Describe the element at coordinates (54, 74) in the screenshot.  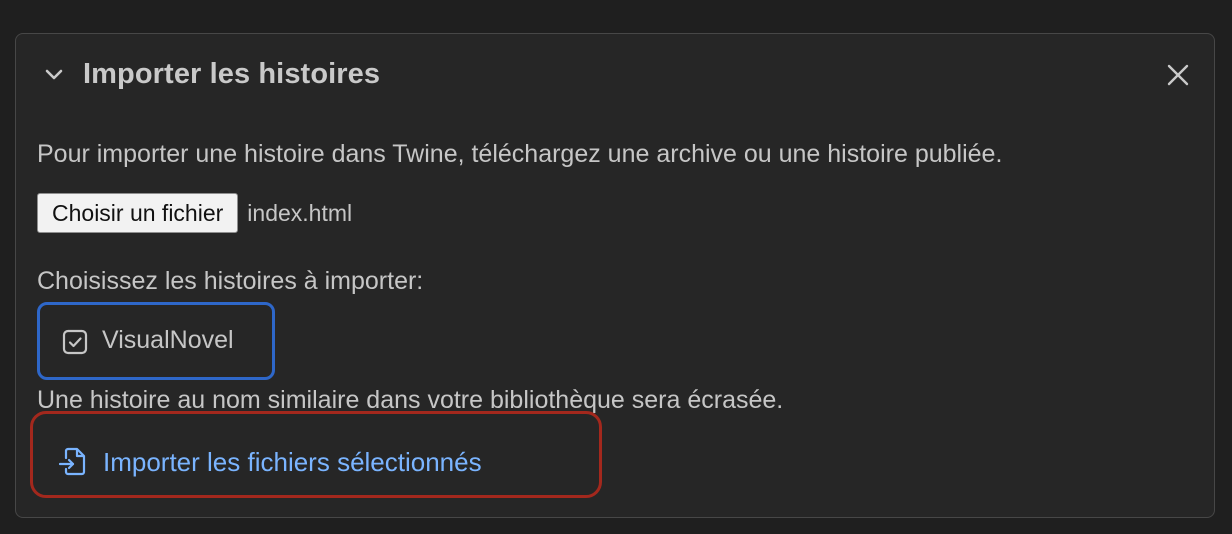
I see `chevron-down-icon` at that location.